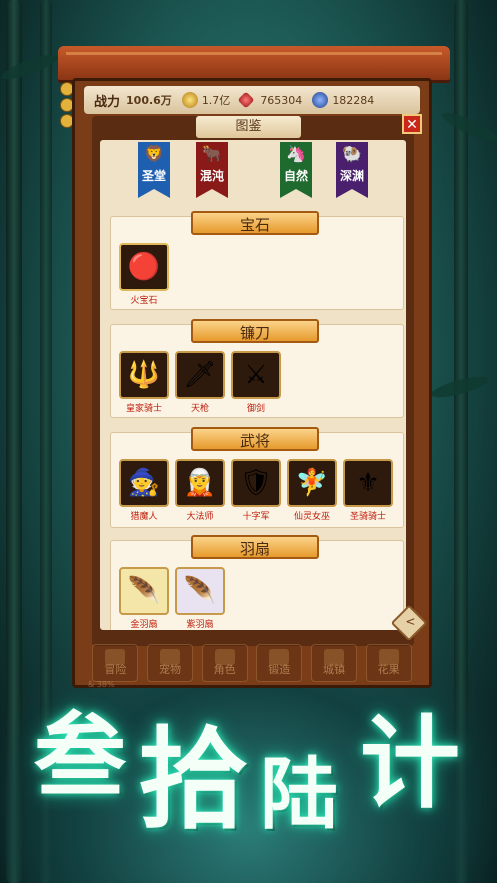 The width and height of the screenshot is (497, 883). Describe the element at coordinates (468, 127) in the screenshot. I see `bamboo-leaf` at that location.